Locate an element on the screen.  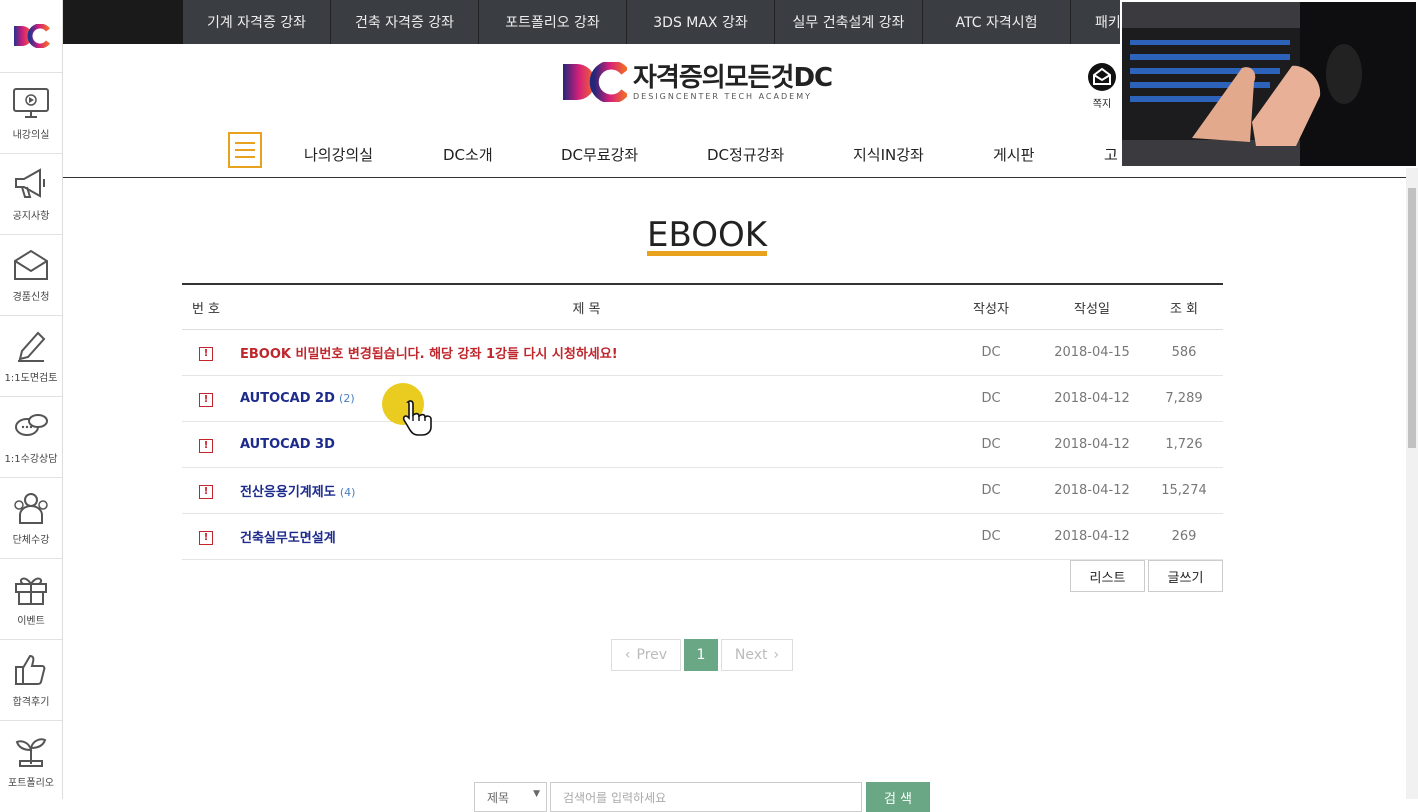
gnb-knowledge-in: 지식IN강좌 is located at coordinates (888, 154).